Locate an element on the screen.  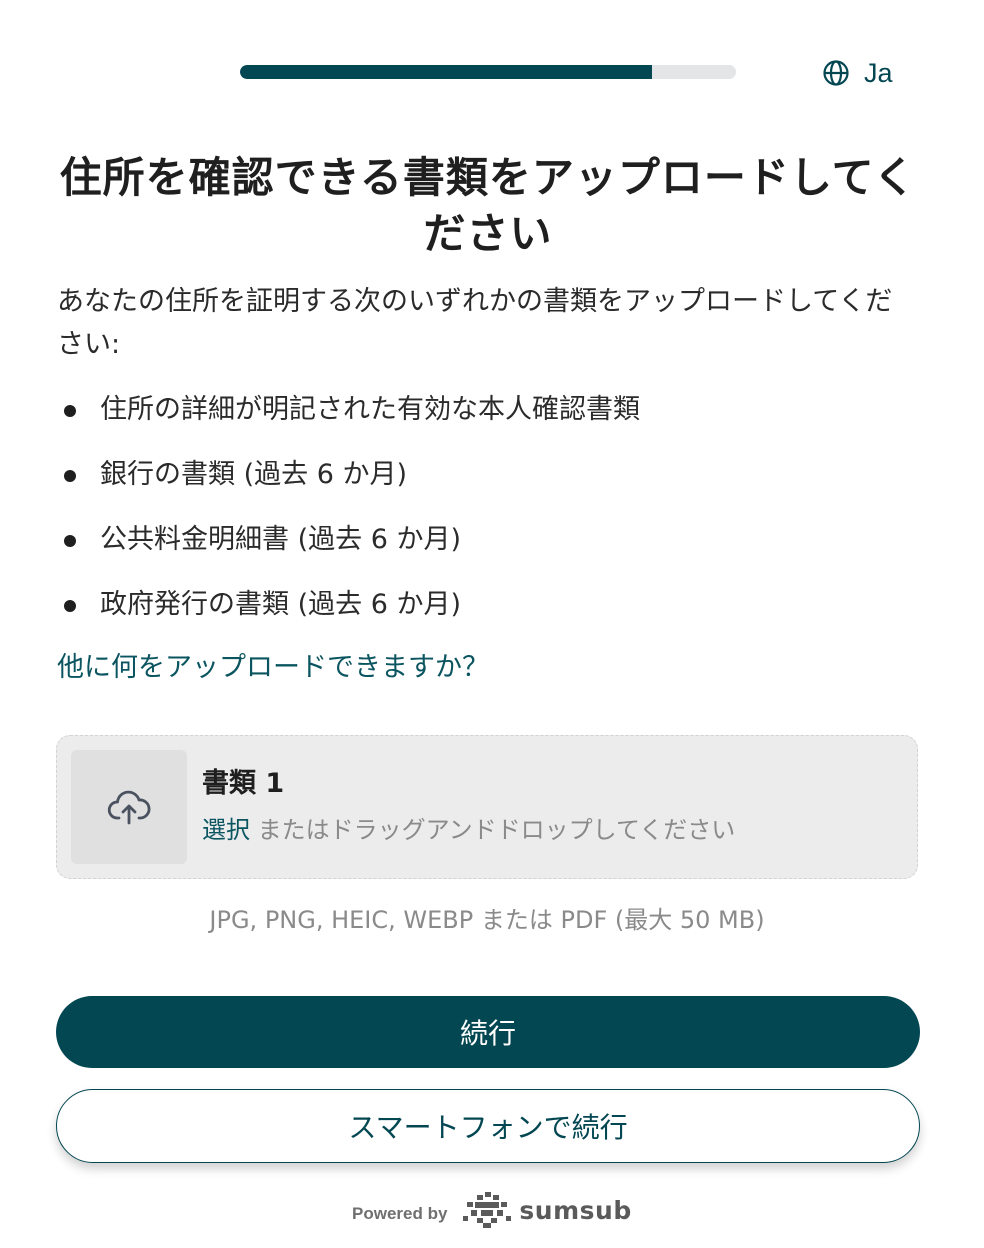
list-item: 政府発行の書類 (過去 6 か月) is located at coordinates (488, 612).